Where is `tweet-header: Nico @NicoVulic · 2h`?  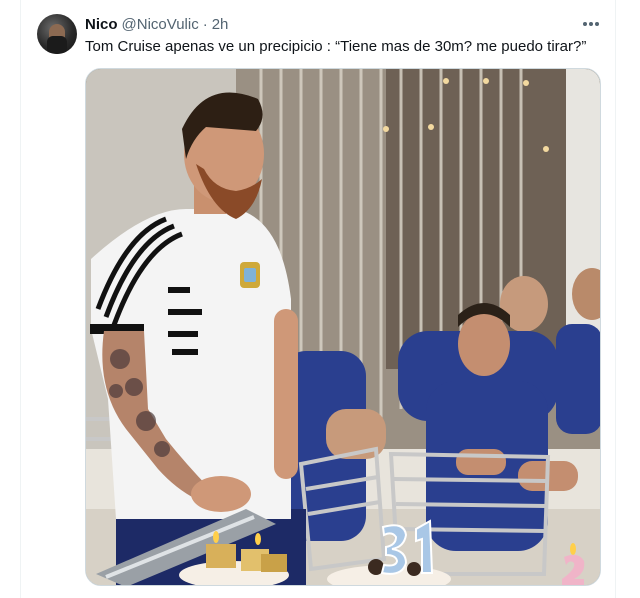
tweet-header: Nico @NicoVulic · 2h is located at coordinates (156, 24).